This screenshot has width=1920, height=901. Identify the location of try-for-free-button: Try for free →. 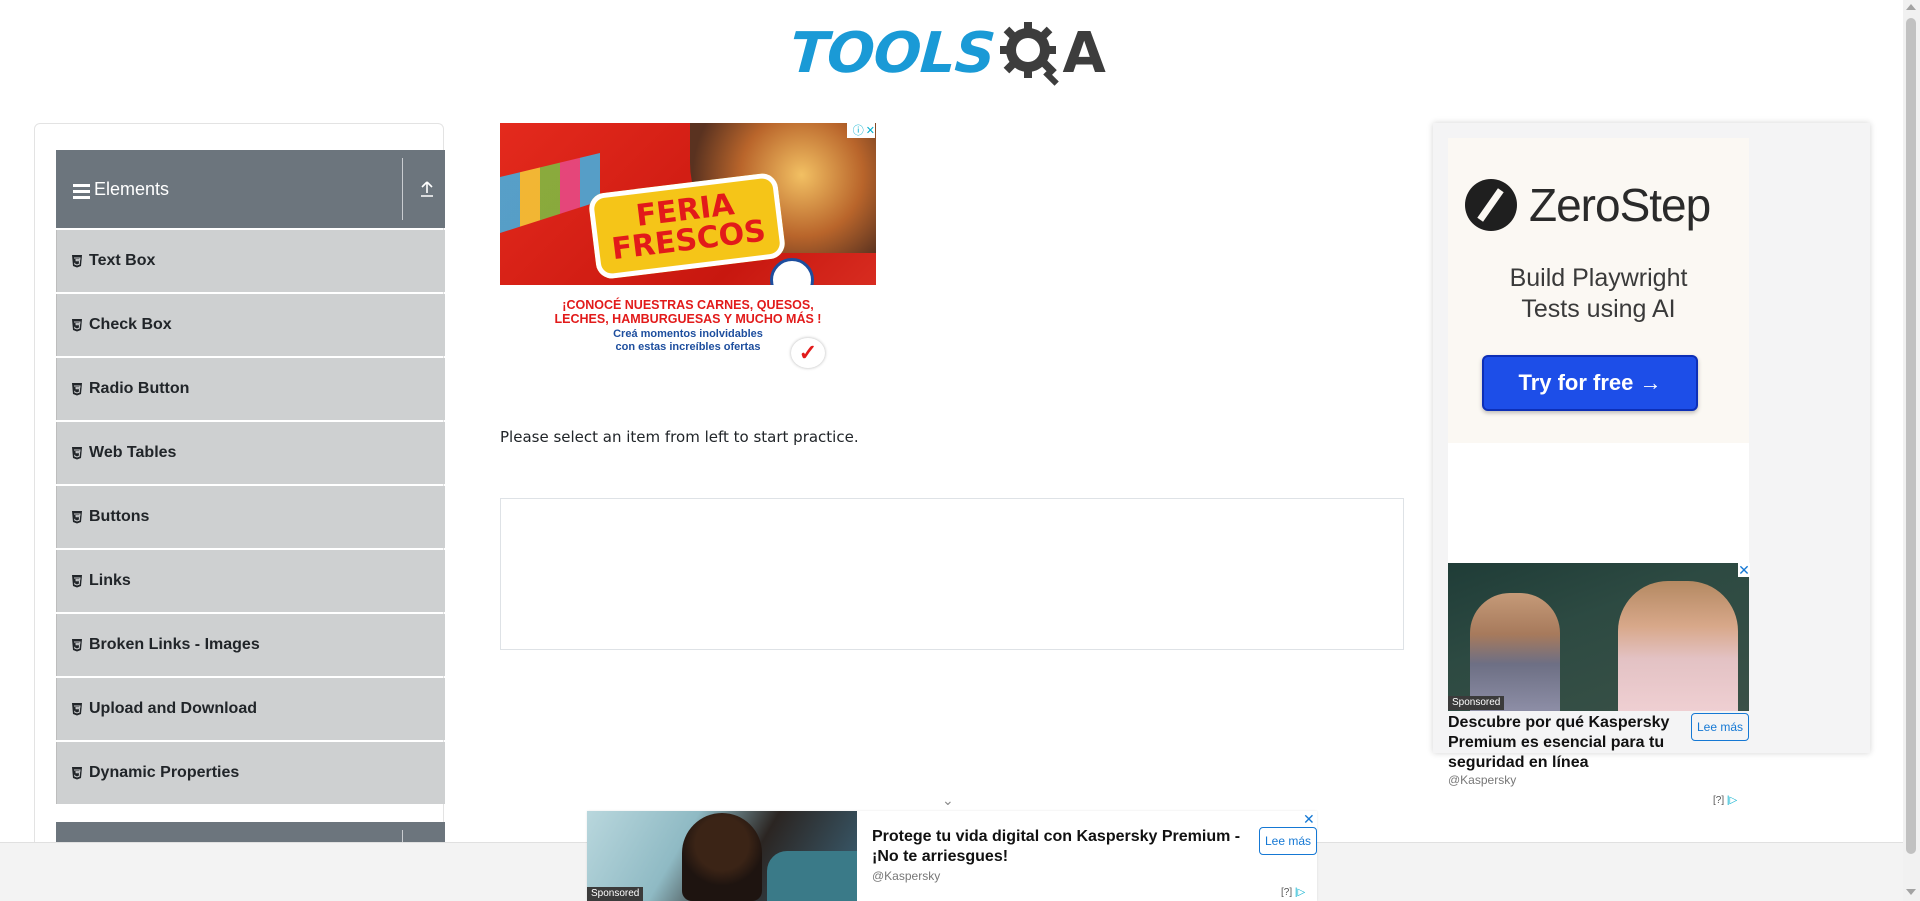
(1590, 383).